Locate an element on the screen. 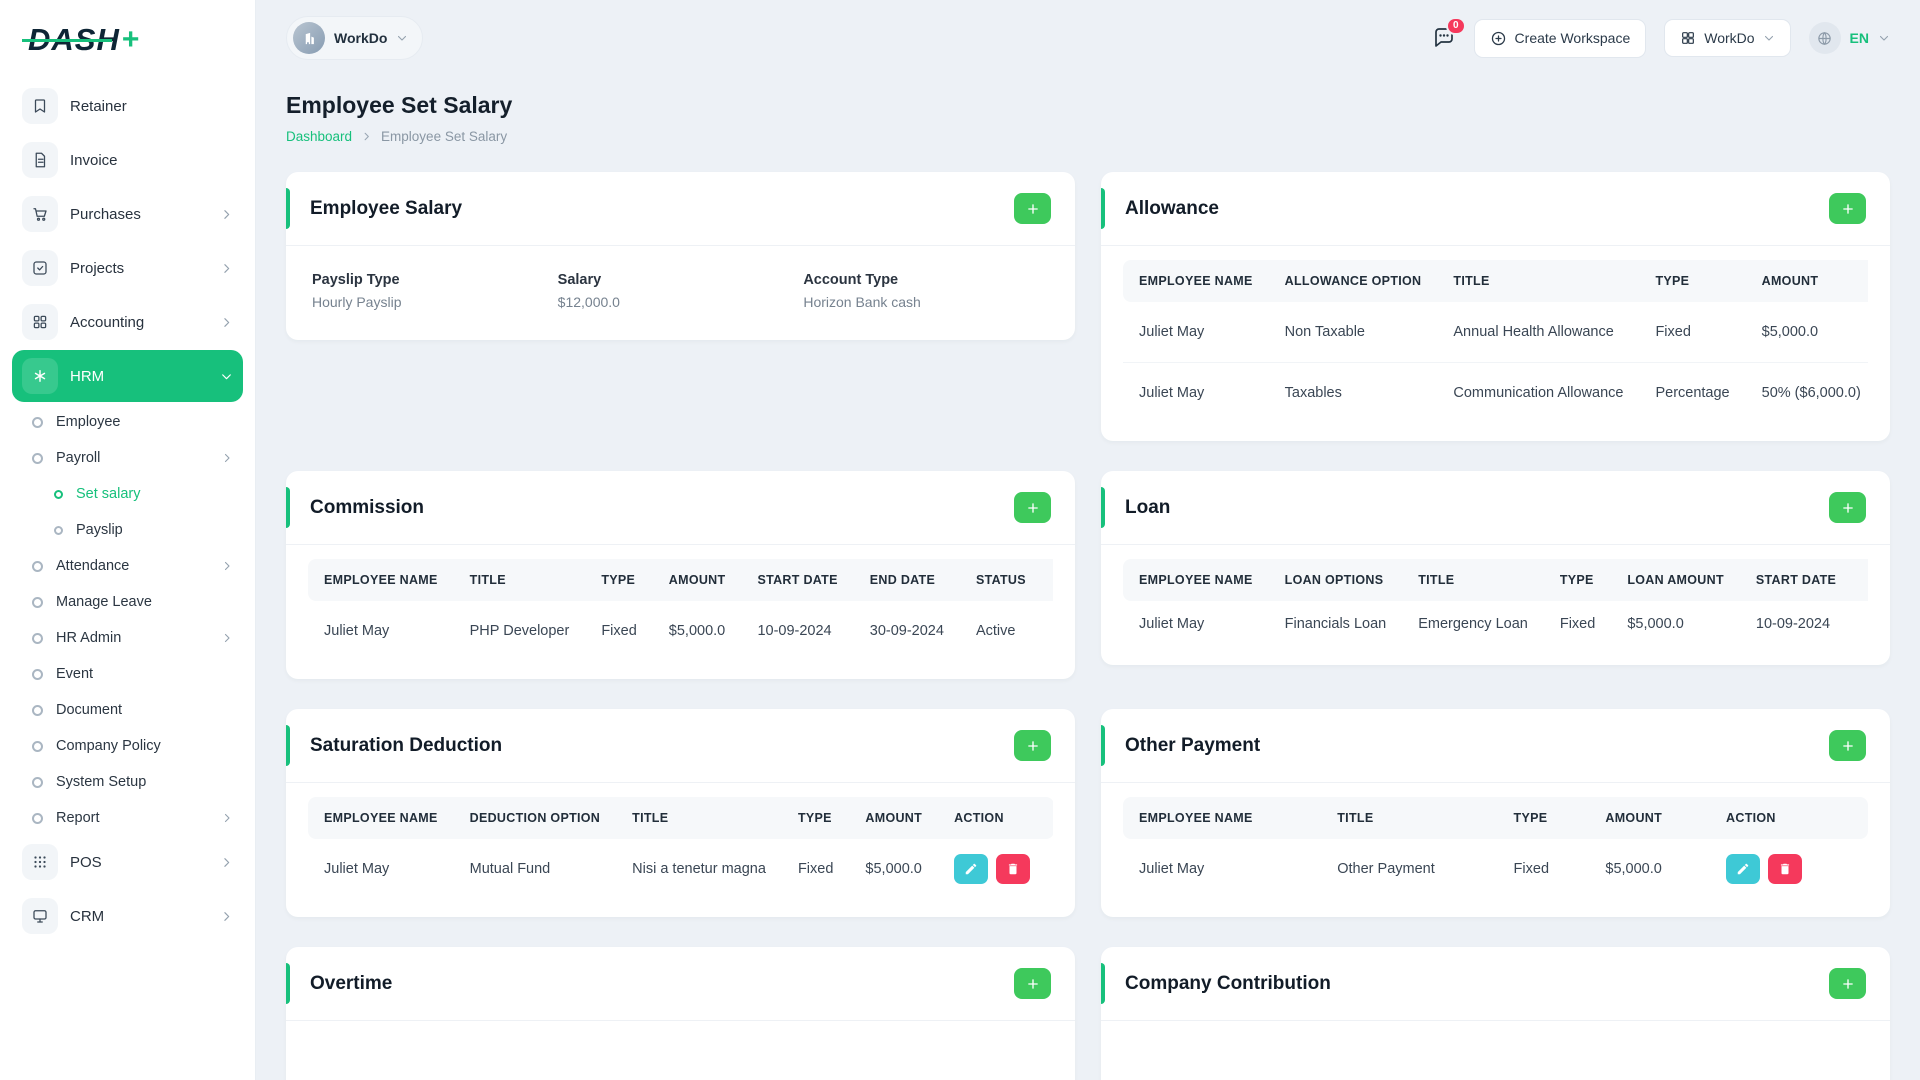 Image resolution: width=1920 pixels, height=1080 pixels. add-overtime-button is located at coordinates (1032, 983).